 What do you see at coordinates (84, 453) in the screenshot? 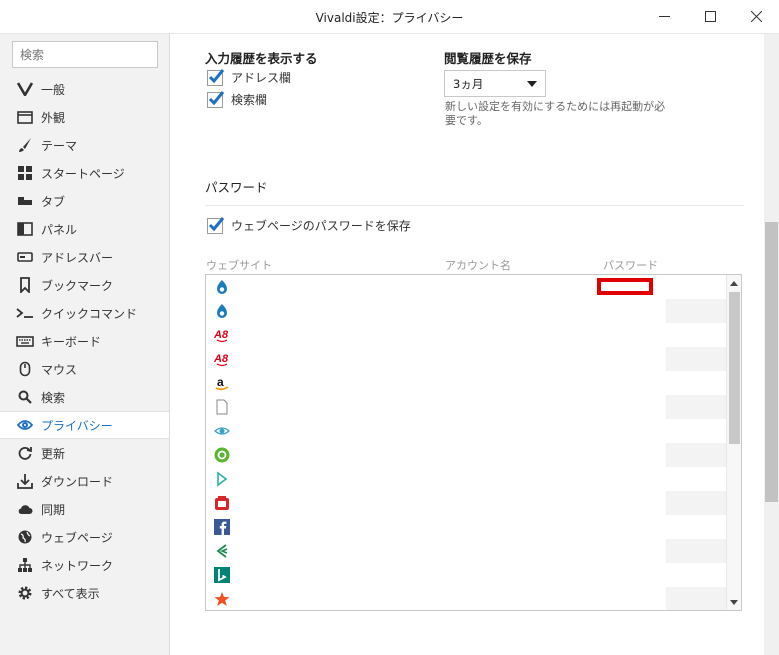
I see `sidebar-item-updates: 更新` at bounding box center [84, 453].